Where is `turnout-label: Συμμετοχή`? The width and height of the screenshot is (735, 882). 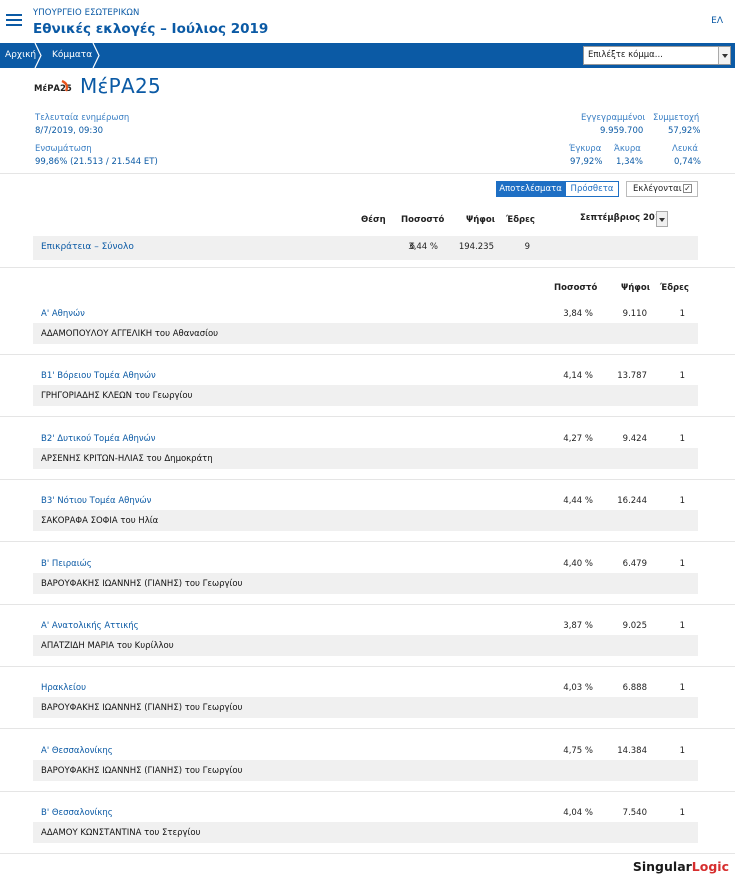
turnout-label: Συμμετοχή is located at coordinates (676, 118).